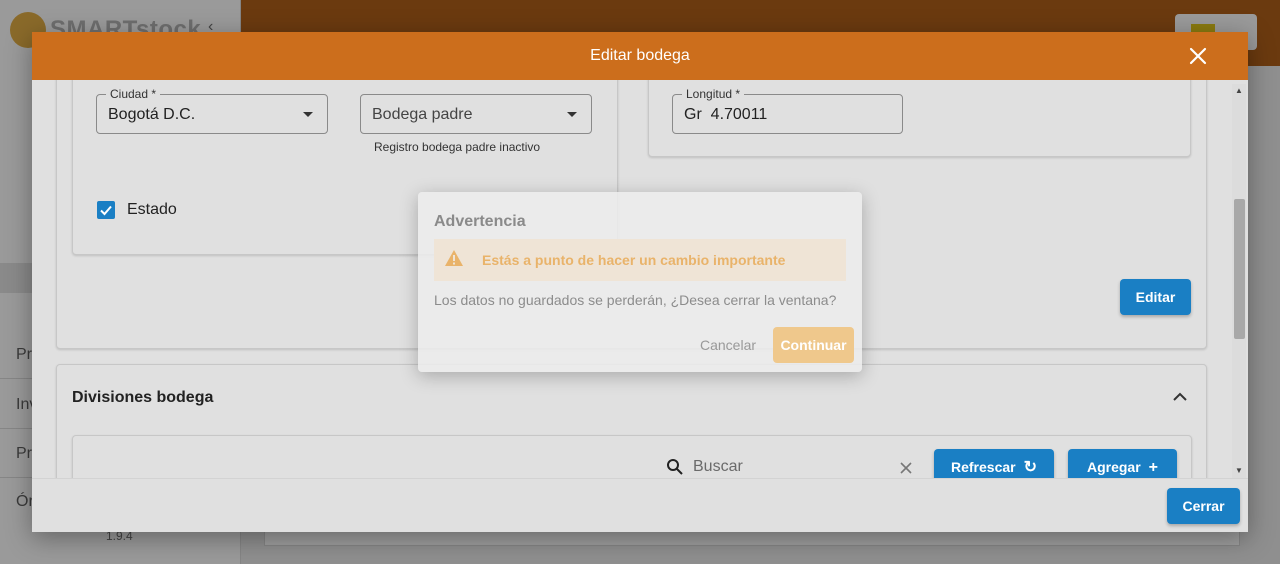 This screenshot has width=1280, height=564. What do you see at coordinates (983, 467) in the screenshot?
I see `refresh-label: Refrescar` at bounding box center [983, 467].